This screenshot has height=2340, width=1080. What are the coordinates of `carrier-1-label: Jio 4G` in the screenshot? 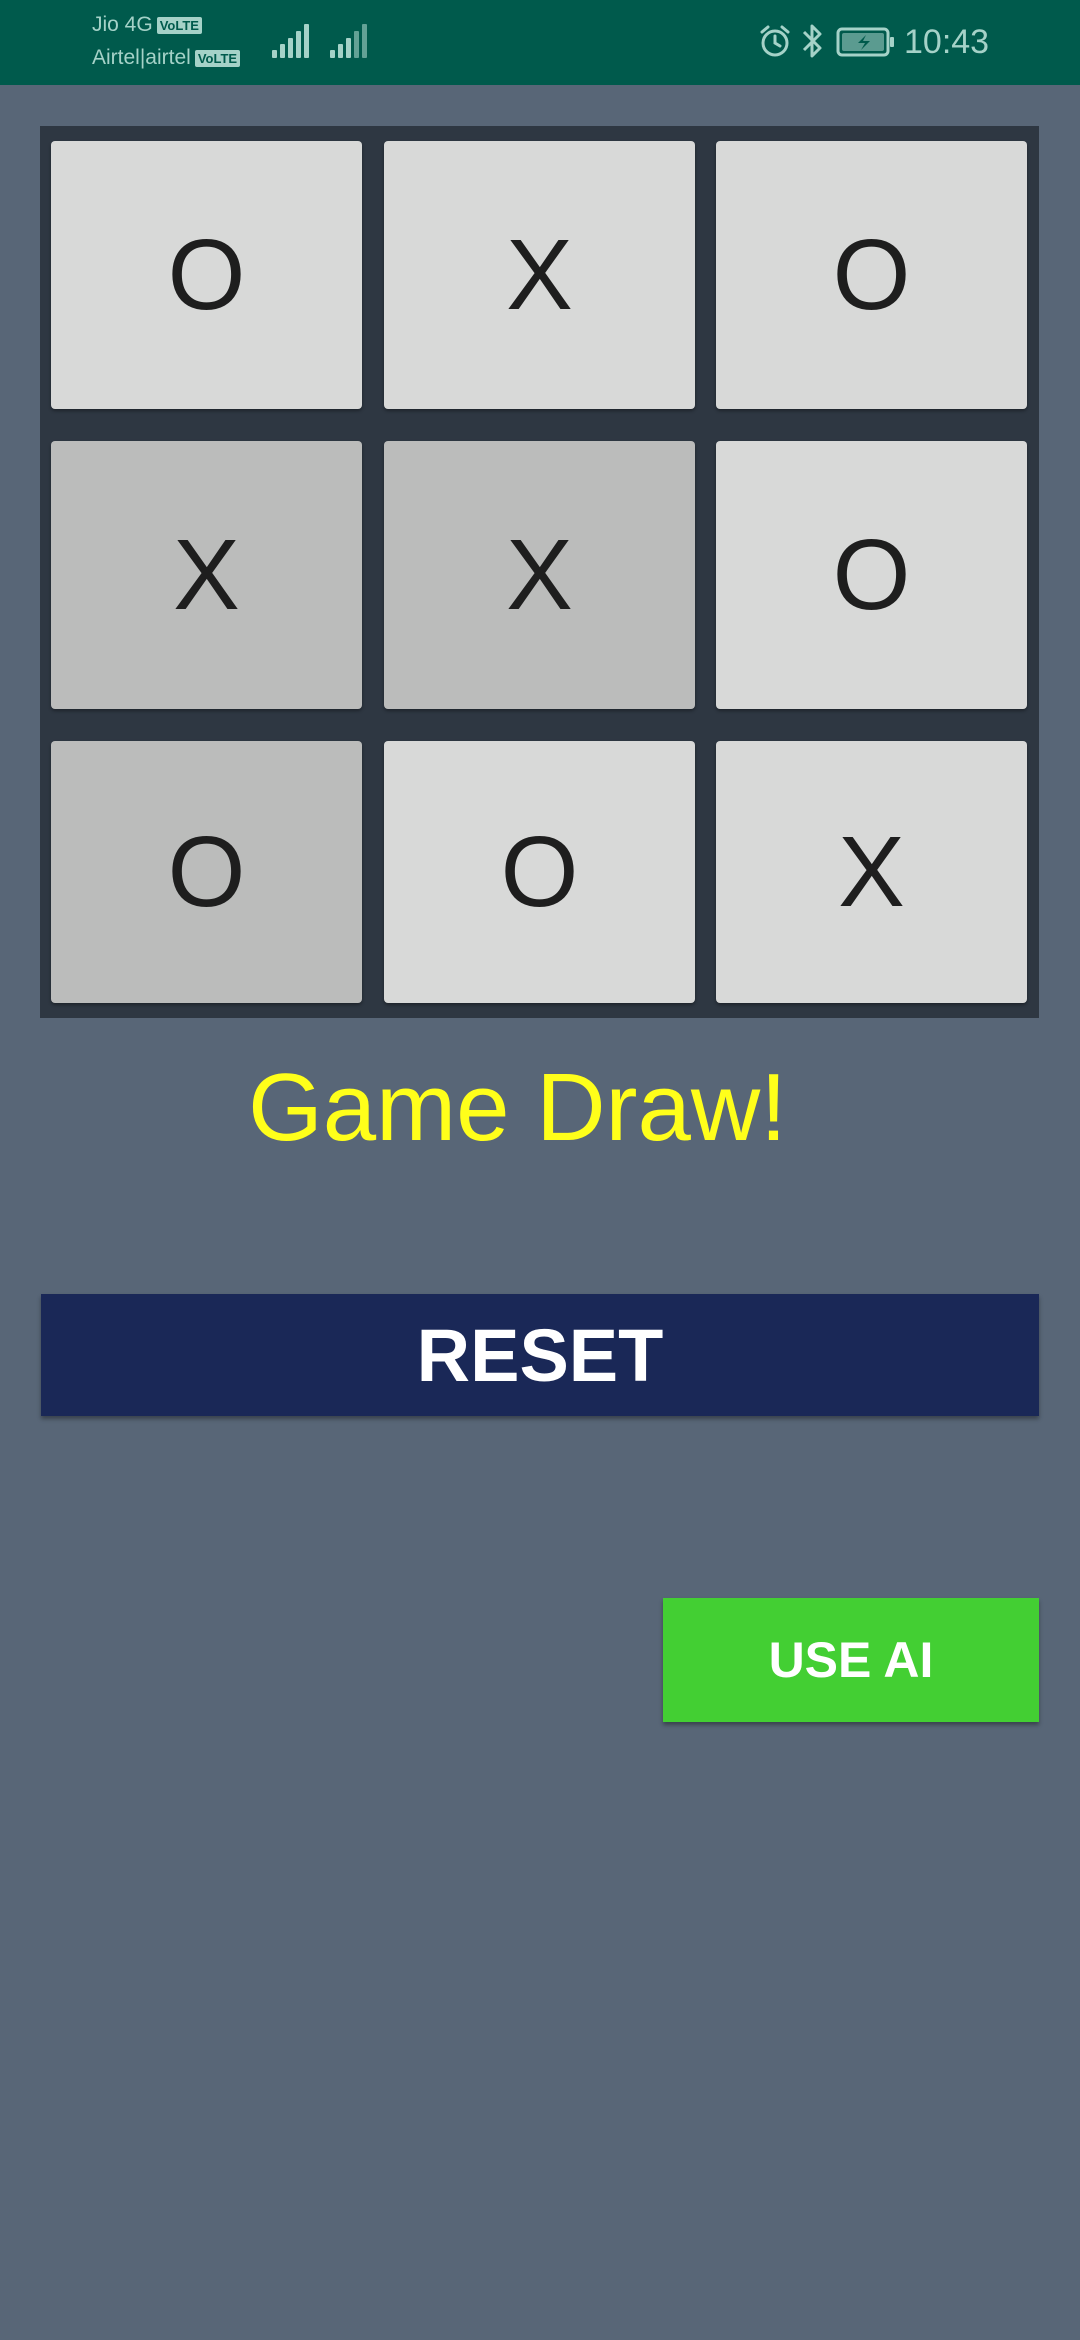 It's located at (122, 24).